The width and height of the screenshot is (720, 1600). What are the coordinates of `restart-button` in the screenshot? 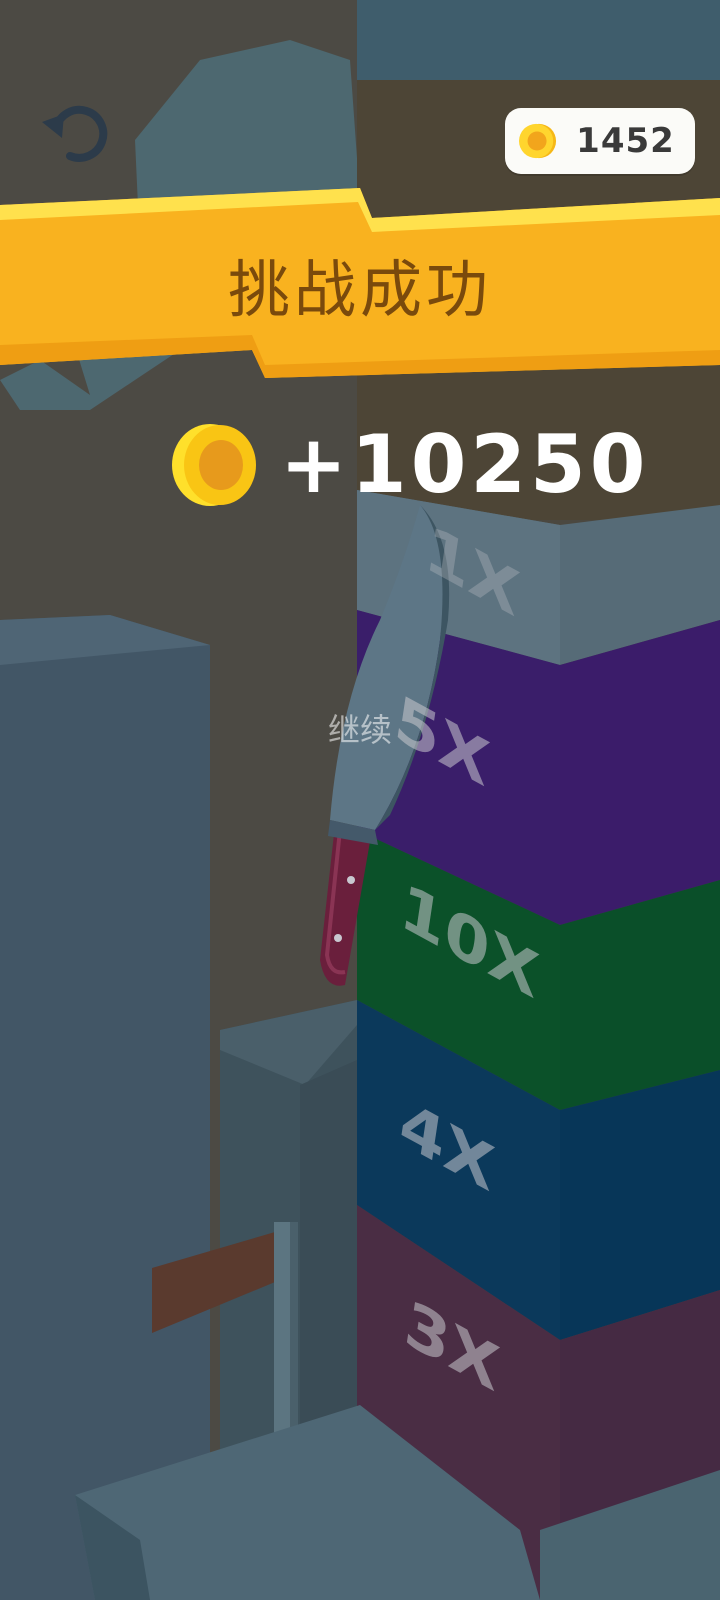 It's located at (72, 136).